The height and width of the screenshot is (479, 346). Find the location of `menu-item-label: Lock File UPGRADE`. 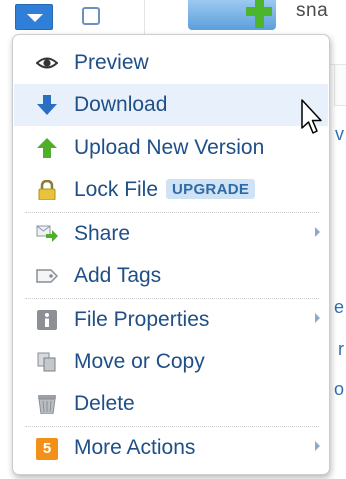

menu-item-label: Lock File UPGRADE is located at coordinates (165, 190).